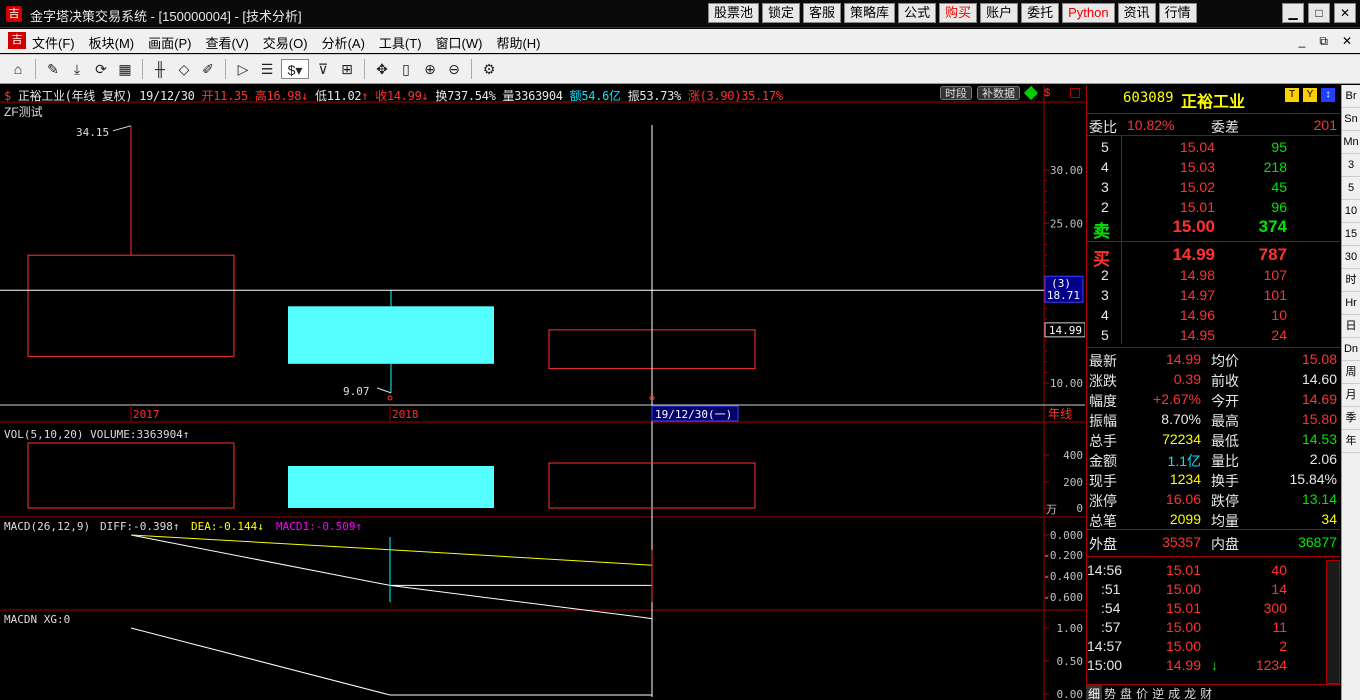  I want to click on fill-data-chip: 补数据, so click(998, 93).